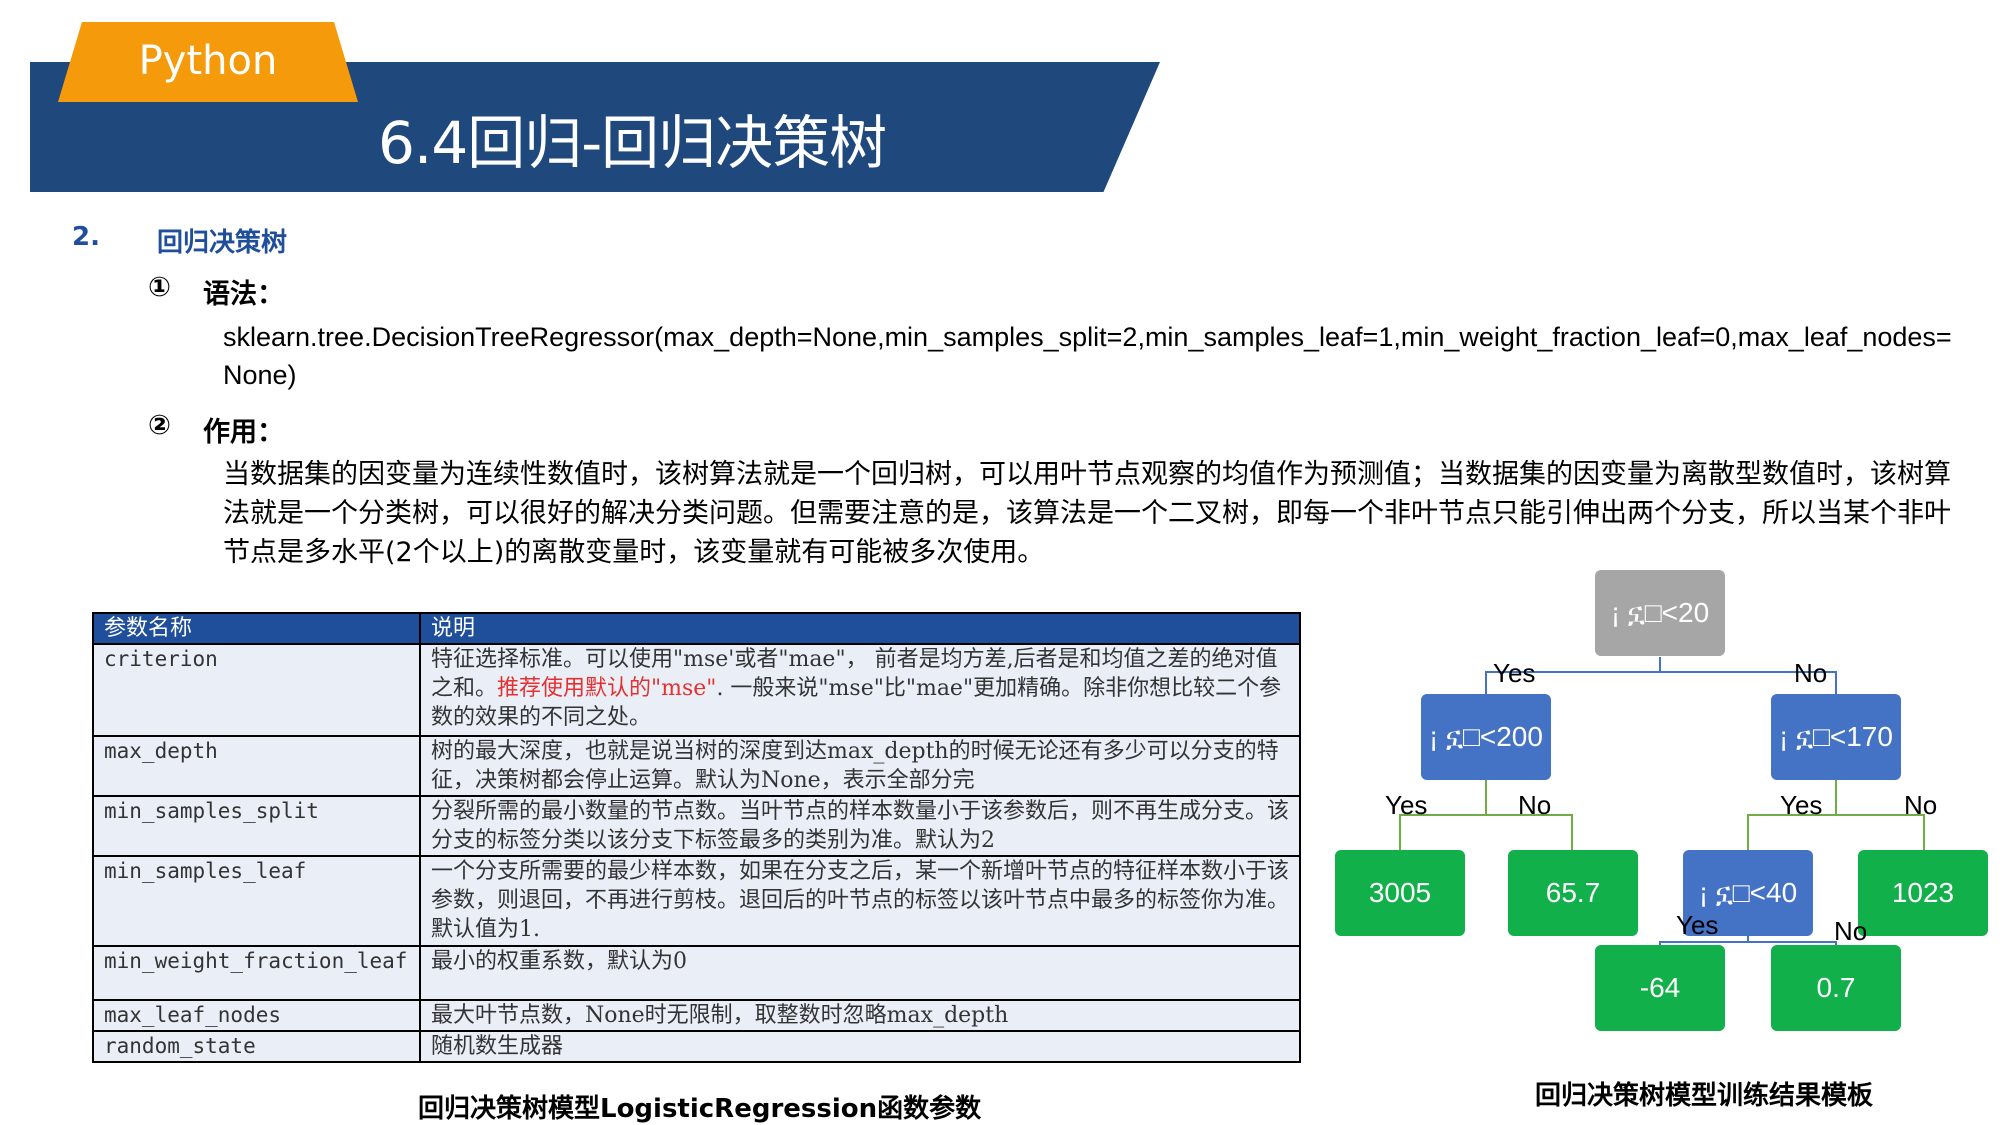  Describe the element at coordinates (1836, 815) in the screenshot. I see `edge-right` at that location.